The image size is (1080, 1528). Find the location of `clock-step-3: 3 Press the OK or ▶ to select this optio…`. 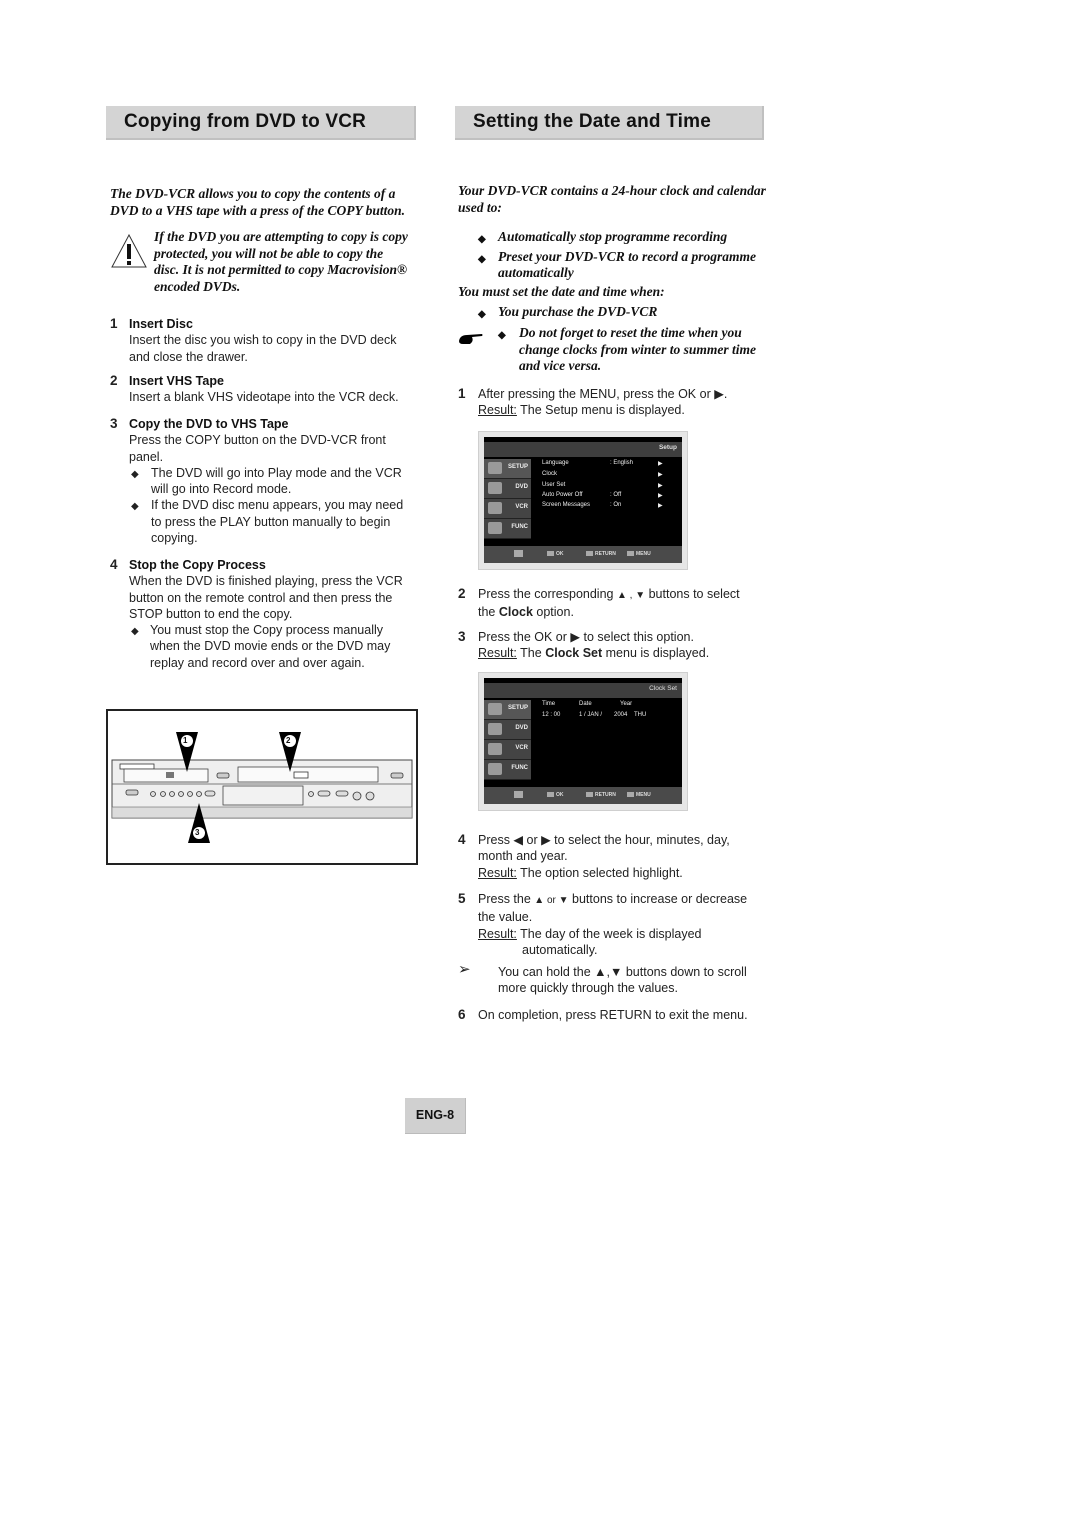

clock-step-3: 3 Press the OK or ▶ to select this optio… is located at coordinates (613, 645).